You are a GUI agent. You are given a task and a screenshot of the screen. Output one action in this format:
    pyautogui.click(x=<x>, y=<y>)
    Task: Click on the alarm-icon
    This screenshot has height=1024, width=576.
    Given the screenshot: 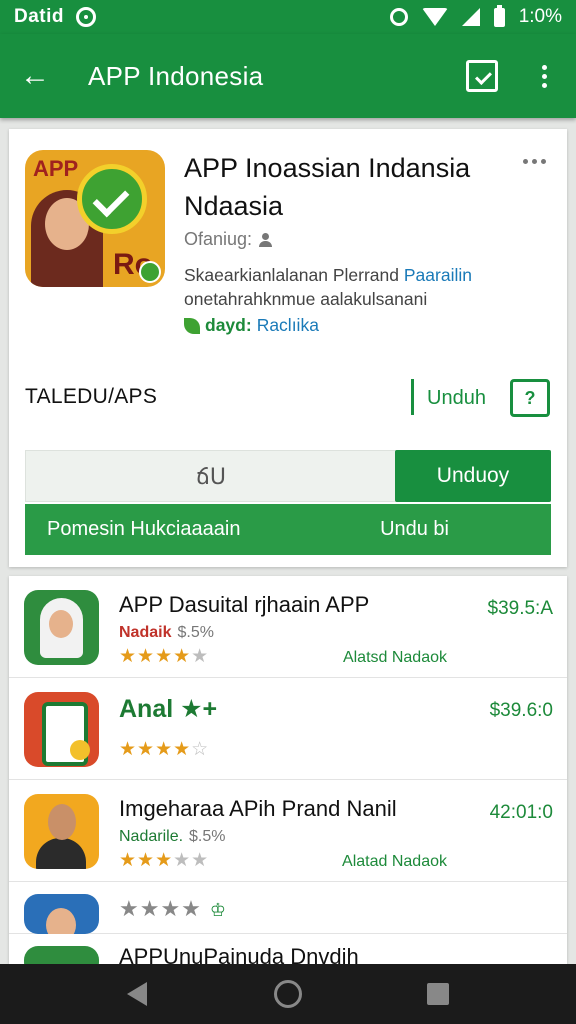 What is the action you would take?
    pyautogui.click(x=398, y=17)
    